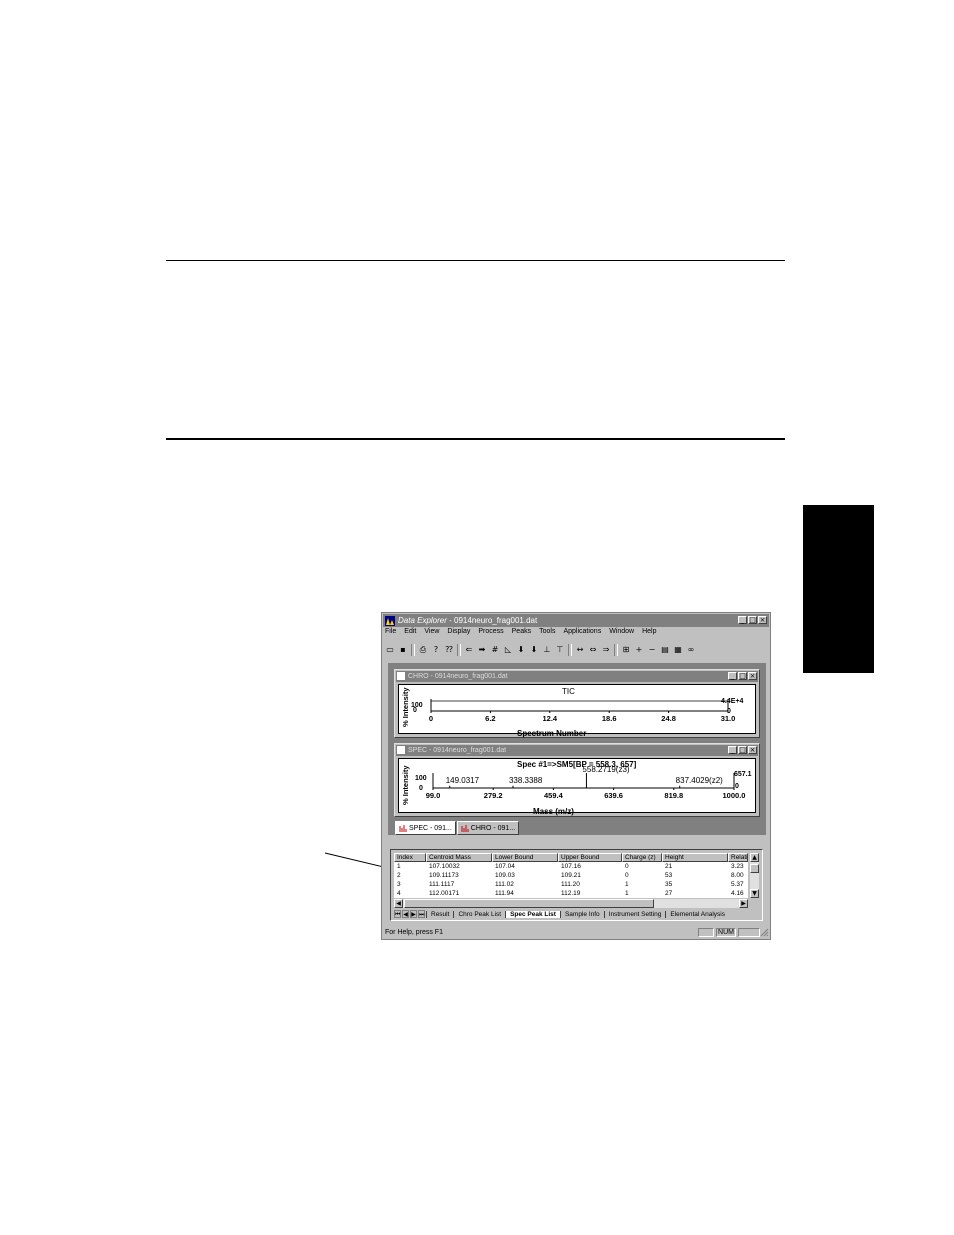 The width and height of the screenshot is (954, 1235). I want to click on maximize-button: □, so click(752, 620).